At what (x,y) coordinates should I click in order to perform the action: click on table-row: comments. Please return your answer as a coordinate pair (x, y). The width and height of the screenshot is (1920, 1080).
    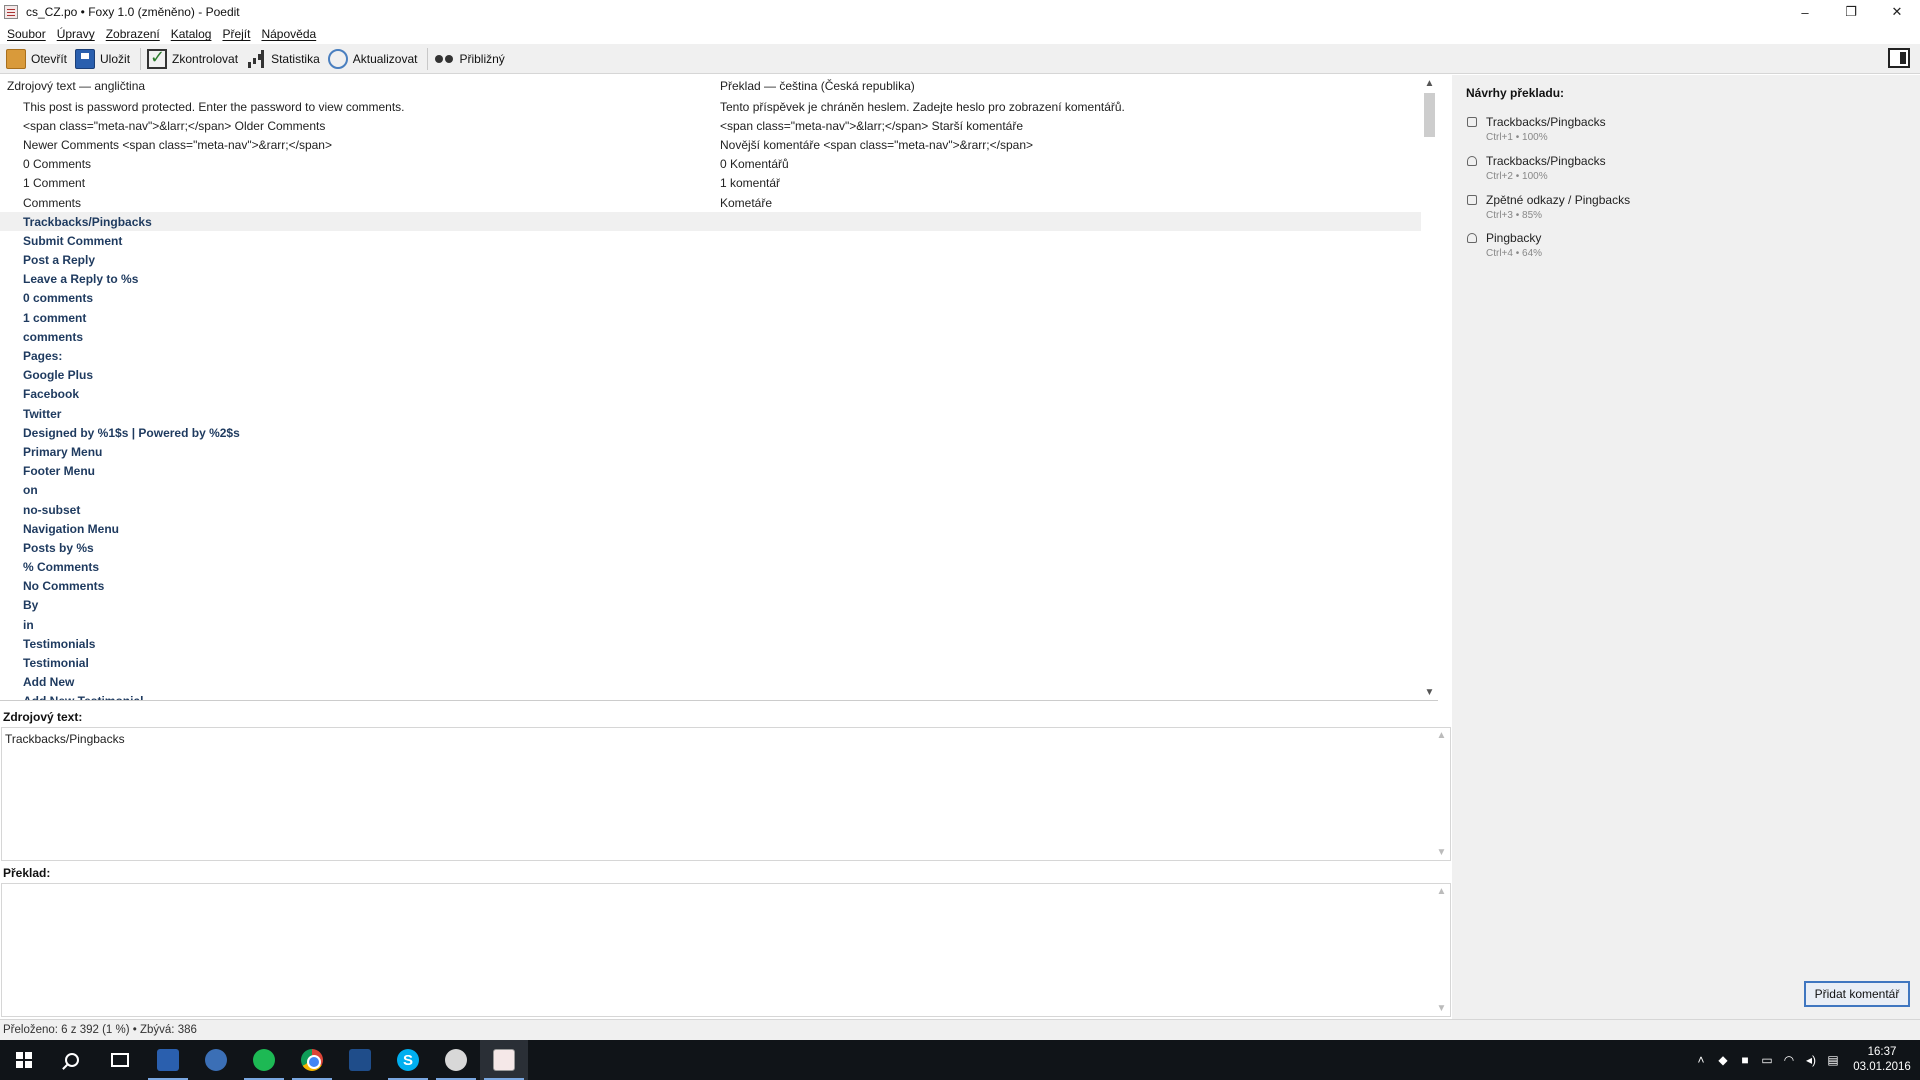
    Looking at the image, I should click on (714, 336).